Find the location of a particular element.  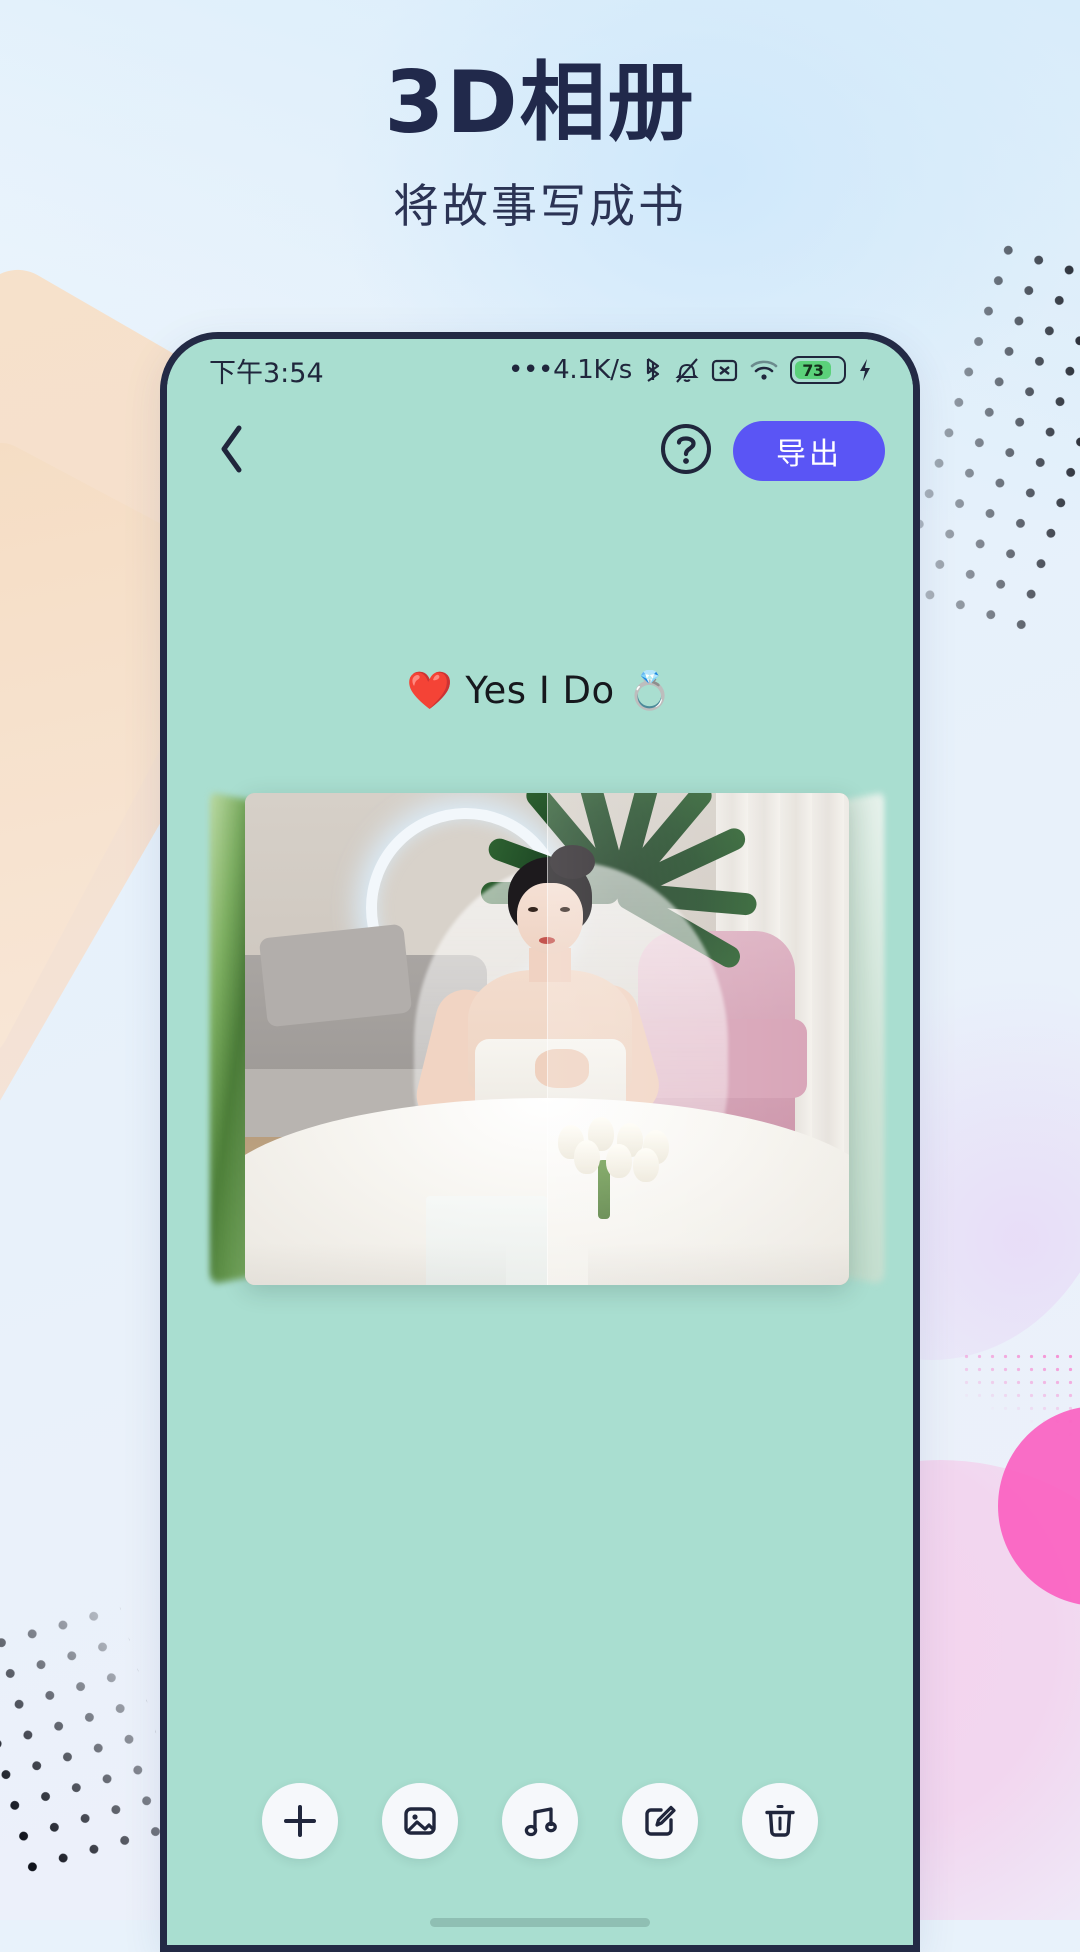

sim-disabled-icon is located at coordinates (724, 370).